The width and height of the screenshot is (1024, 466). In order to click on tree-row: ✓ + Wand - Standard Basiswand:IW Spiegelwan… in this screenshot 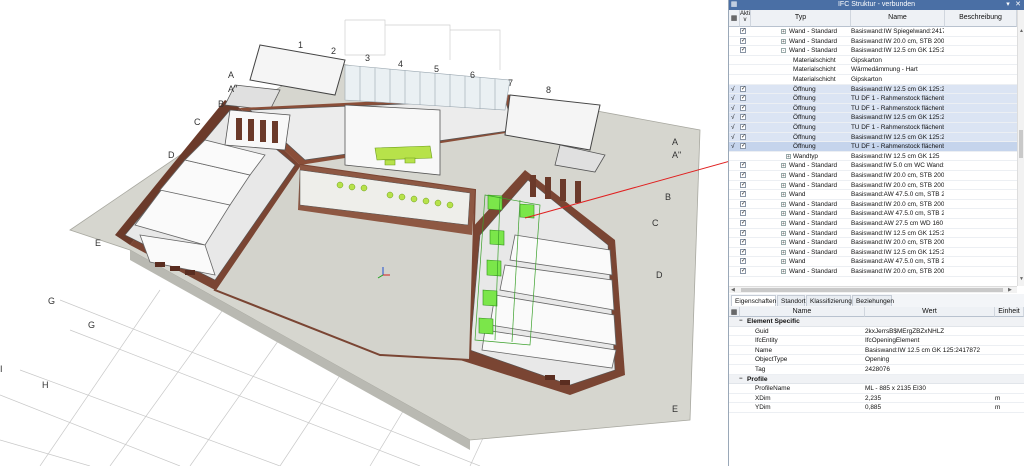, I will do `click(873, 32)`.